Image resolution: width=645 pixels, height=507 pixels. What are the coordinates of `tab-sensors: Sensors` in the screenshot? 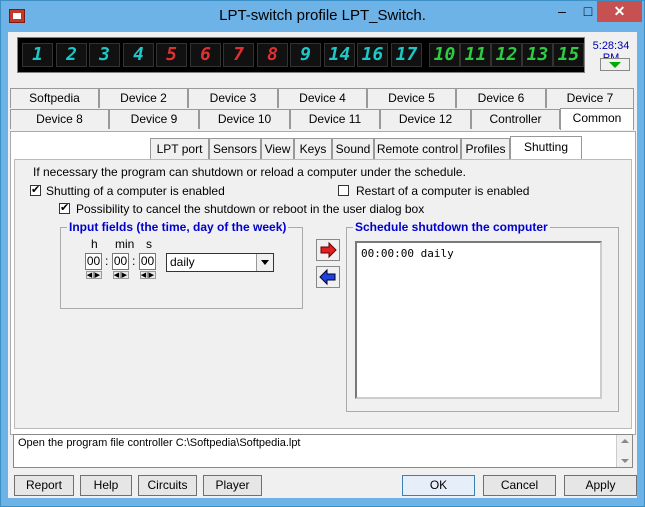 It's located at (235, 148).